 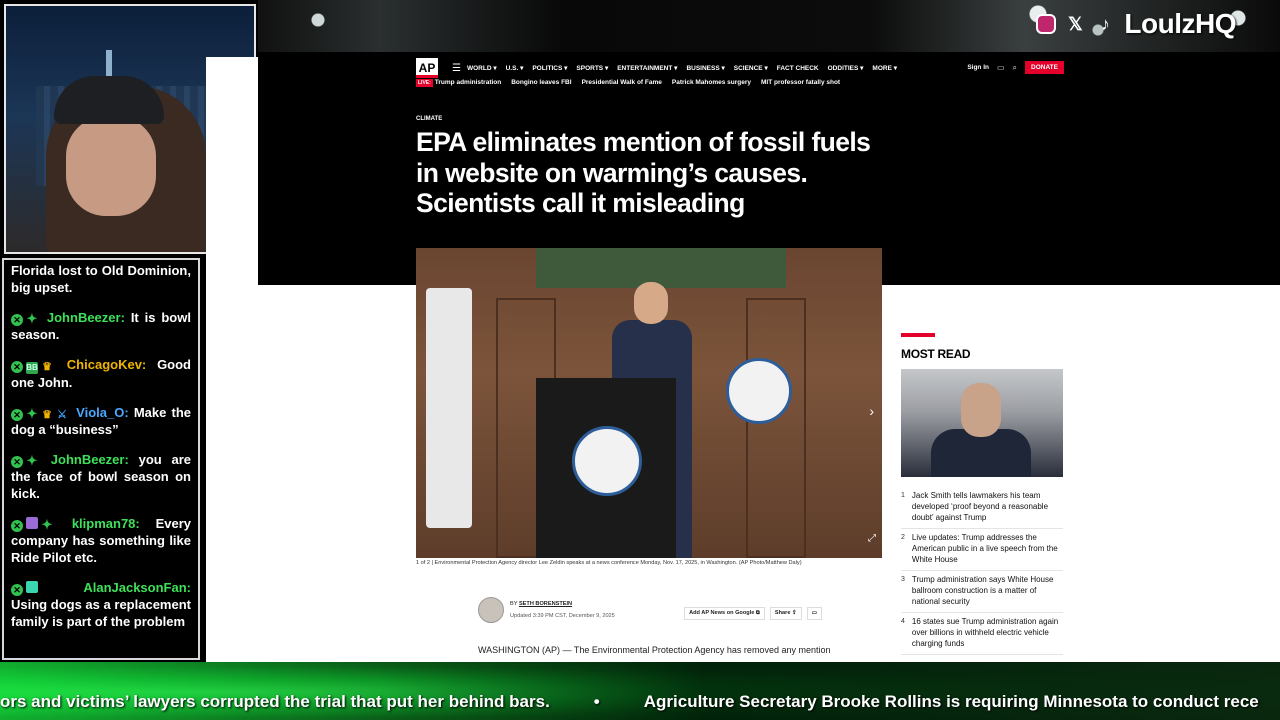 I want to click on channel-handle: LoulzHQ, so click(x=1180, y=23).